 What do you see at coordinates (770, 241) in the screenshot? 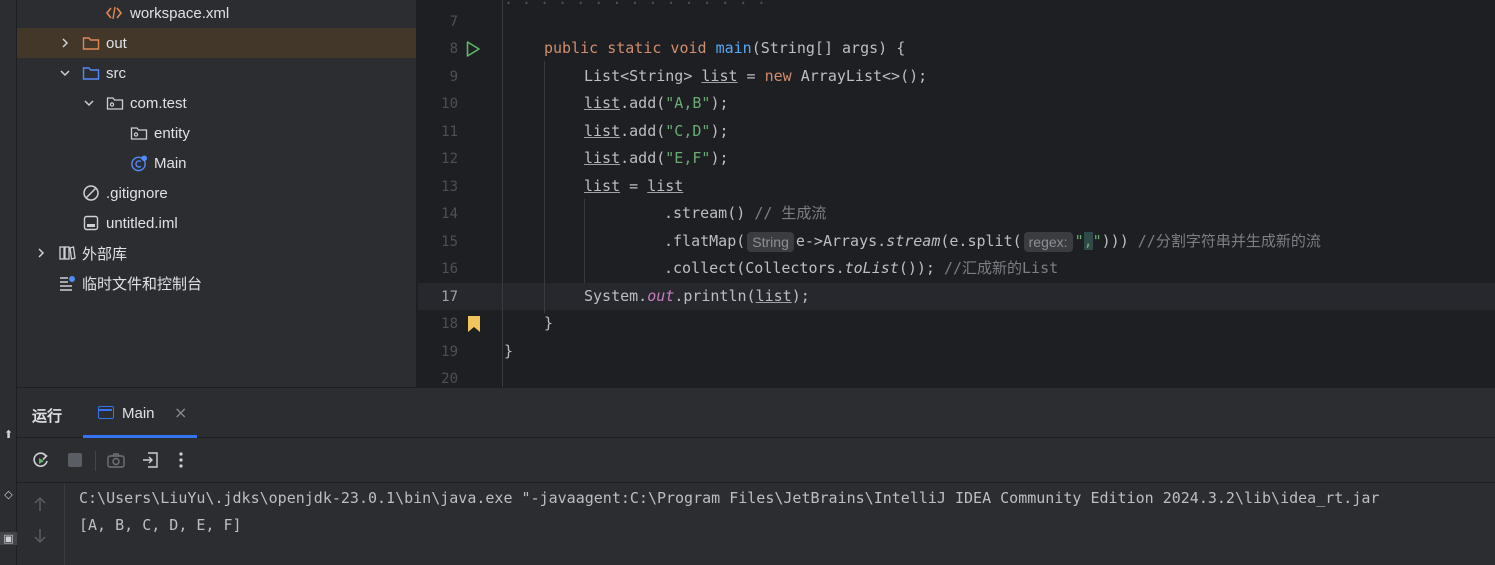
I see `parameter-hint-type: String` at bounding box center [770, 241].